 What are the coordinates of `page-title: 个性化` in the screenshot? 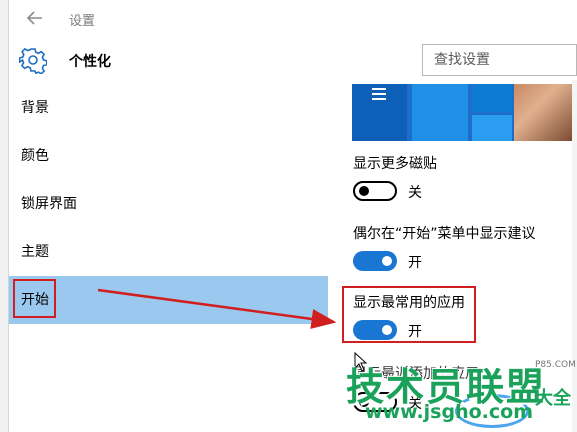 It's located at (90, 62).